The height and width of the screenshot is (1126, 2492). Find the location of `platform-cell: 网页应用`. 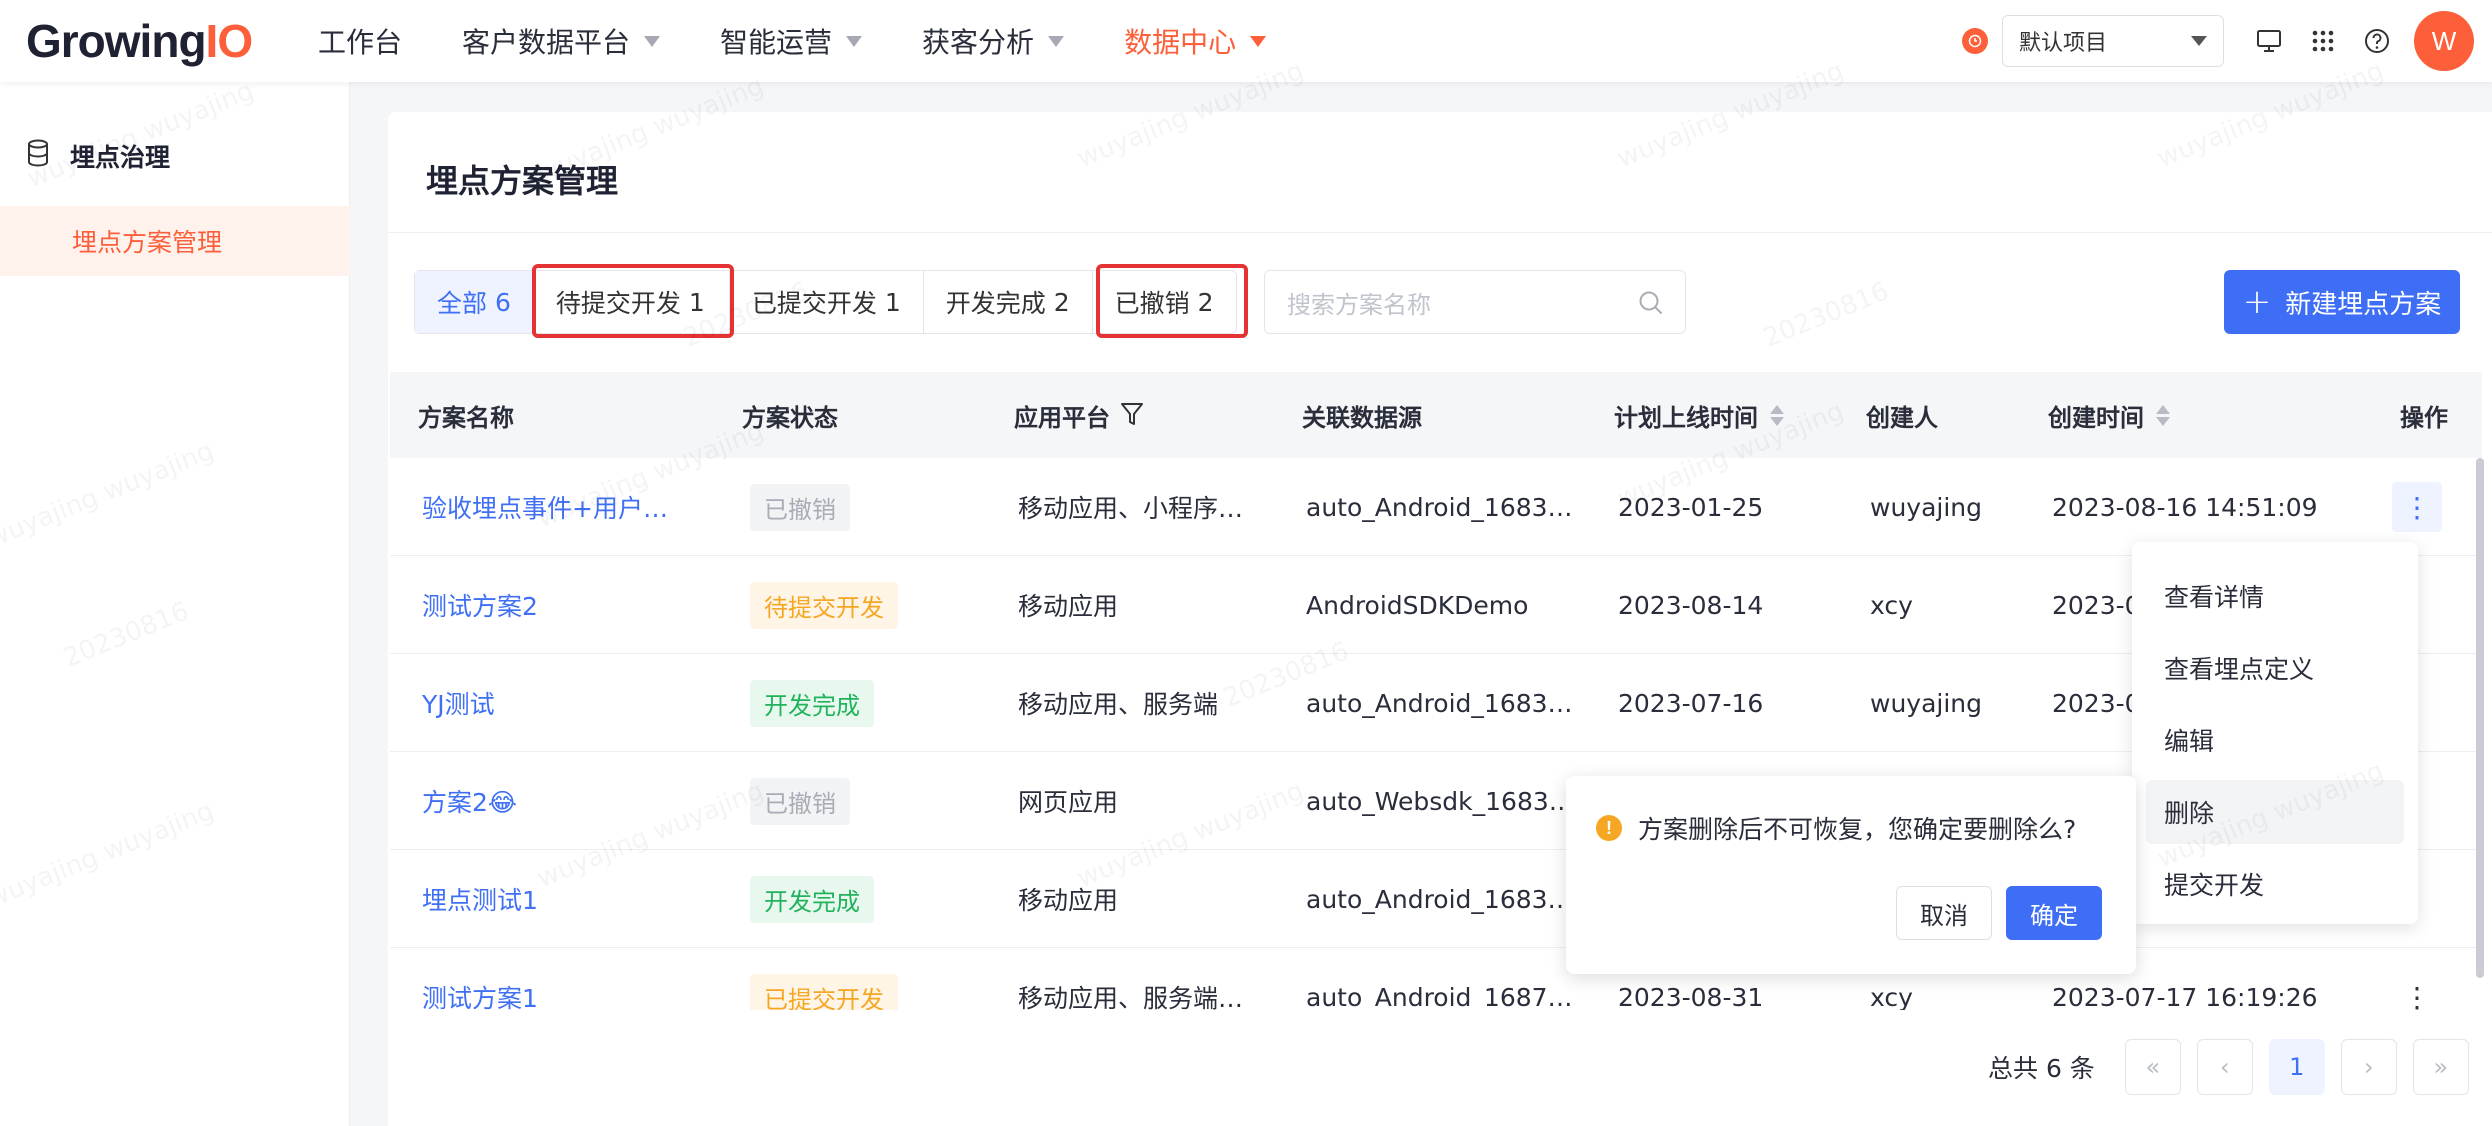

platform-cell: 网页应用 is located at coordinates (1068, 802).